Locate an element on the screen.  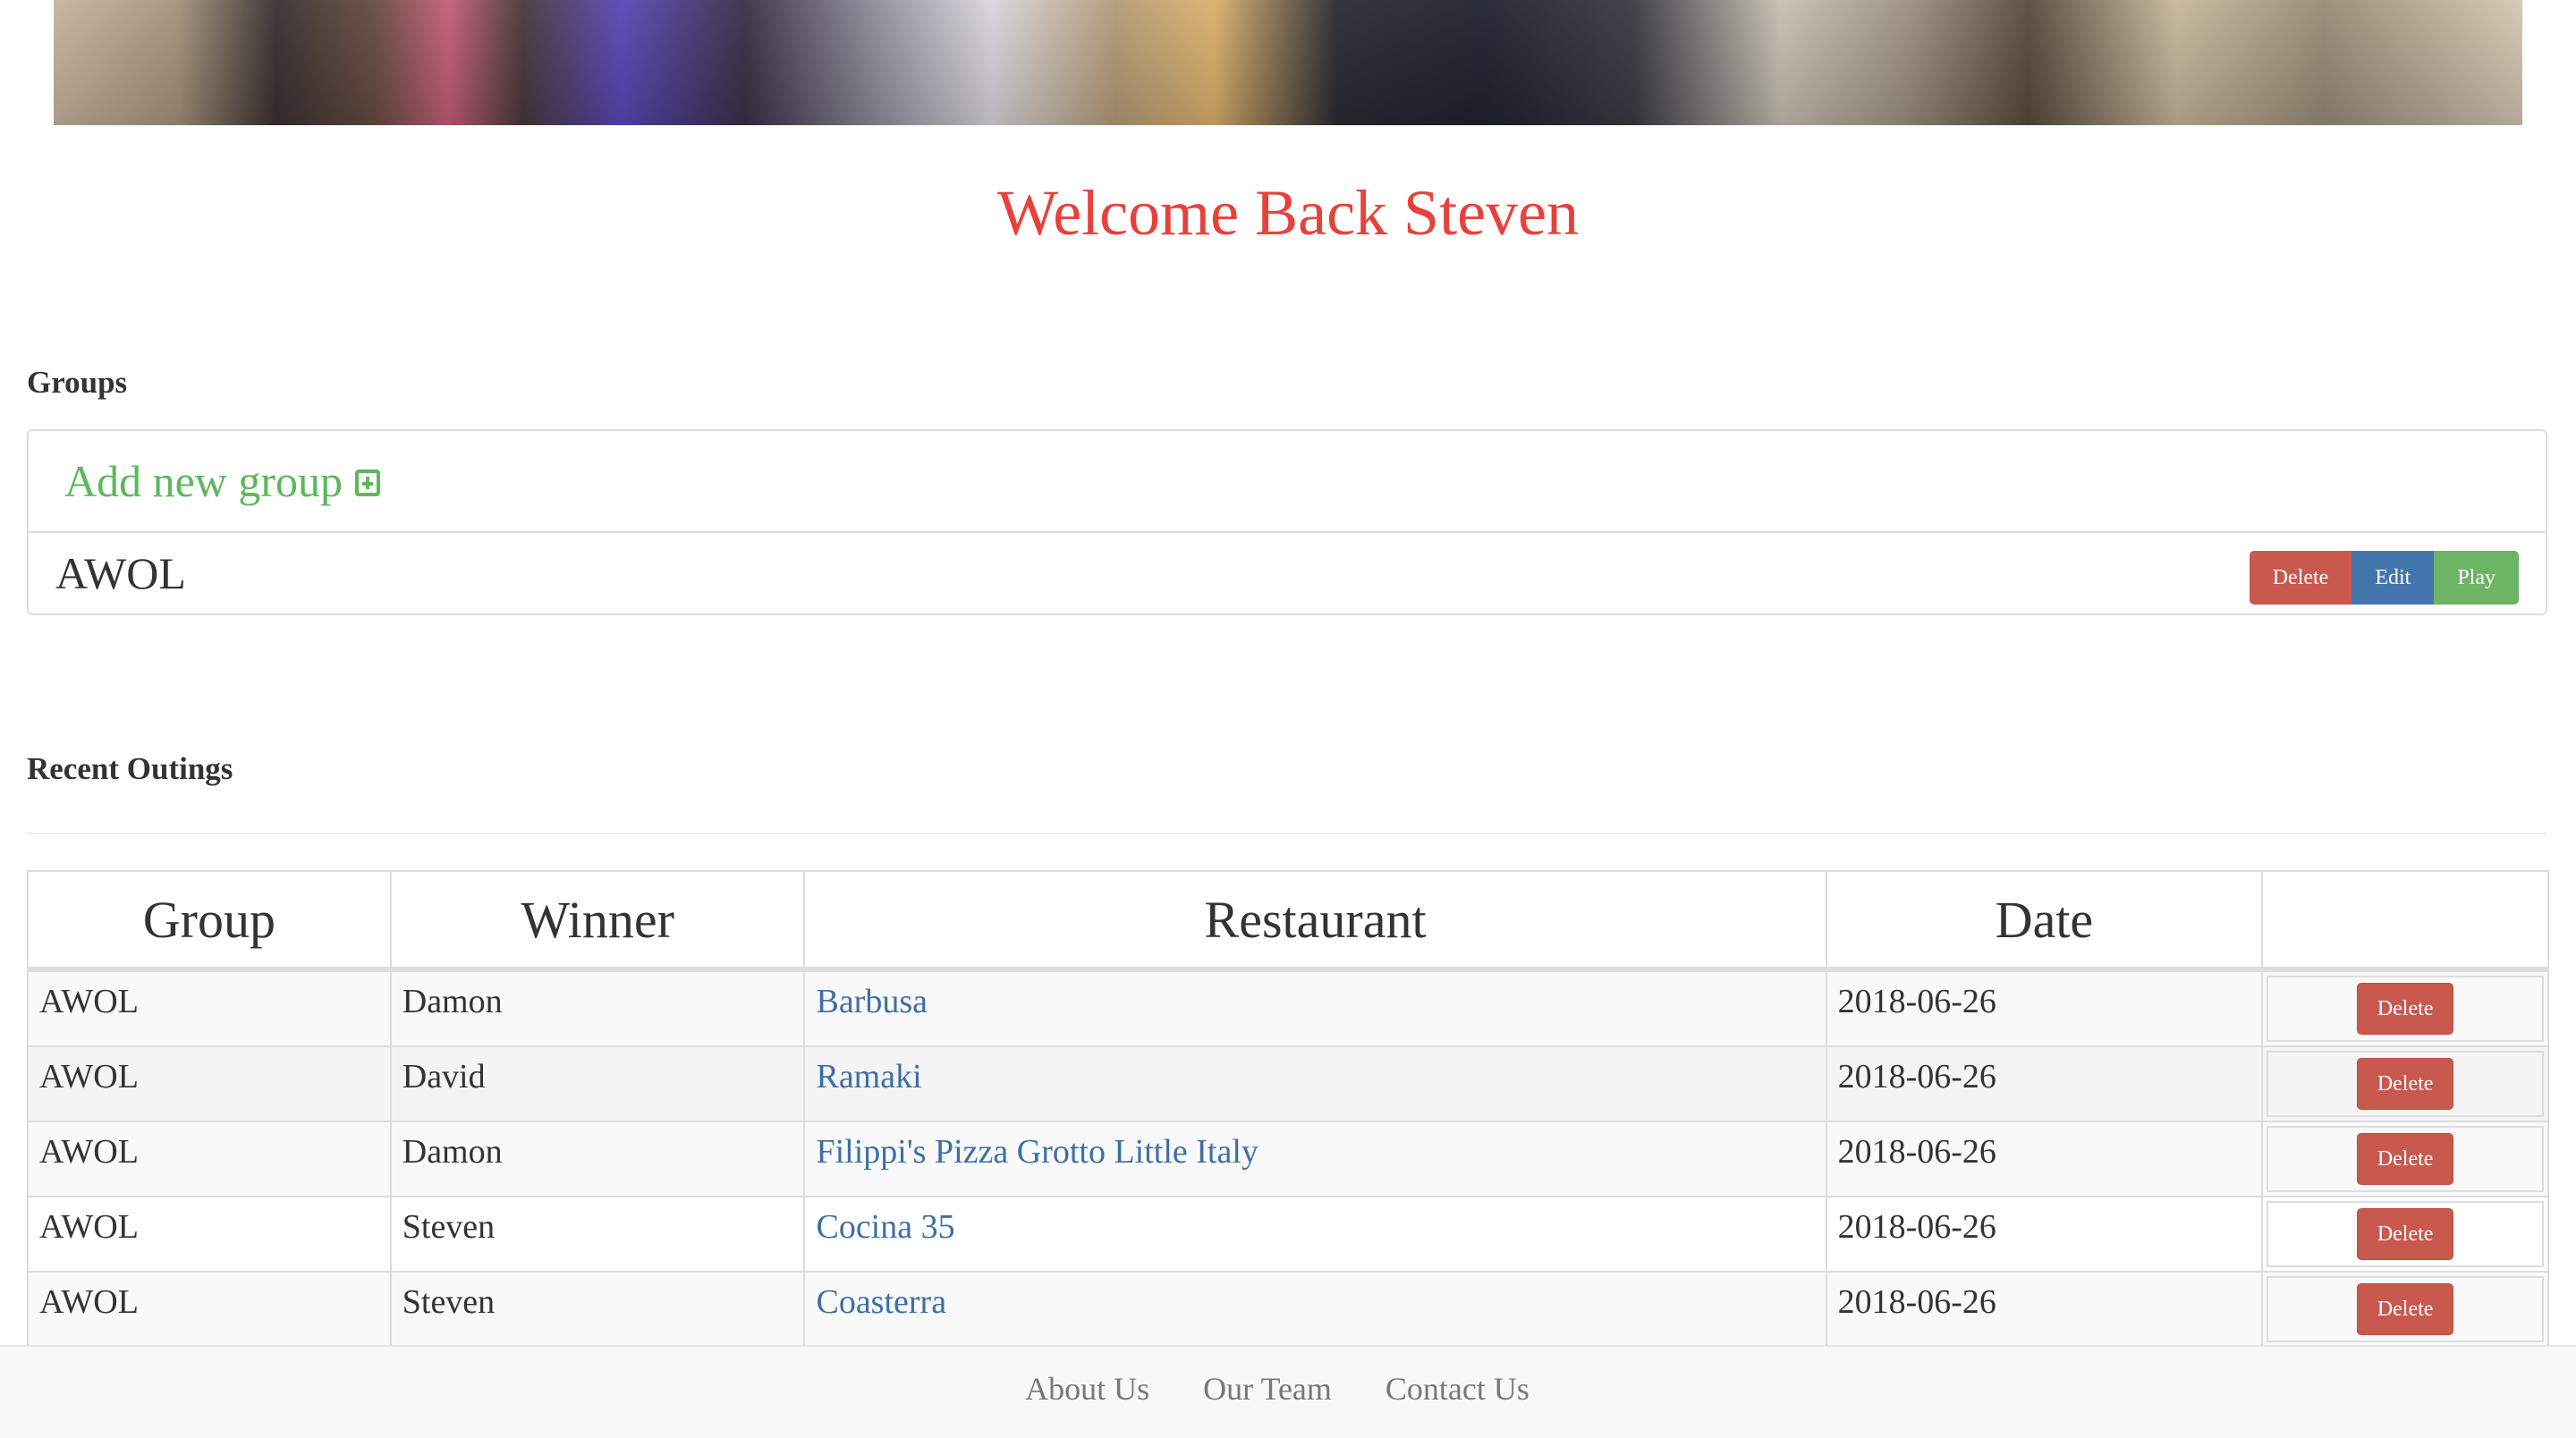
column-header-actions is located at coordinates (2405, 921).